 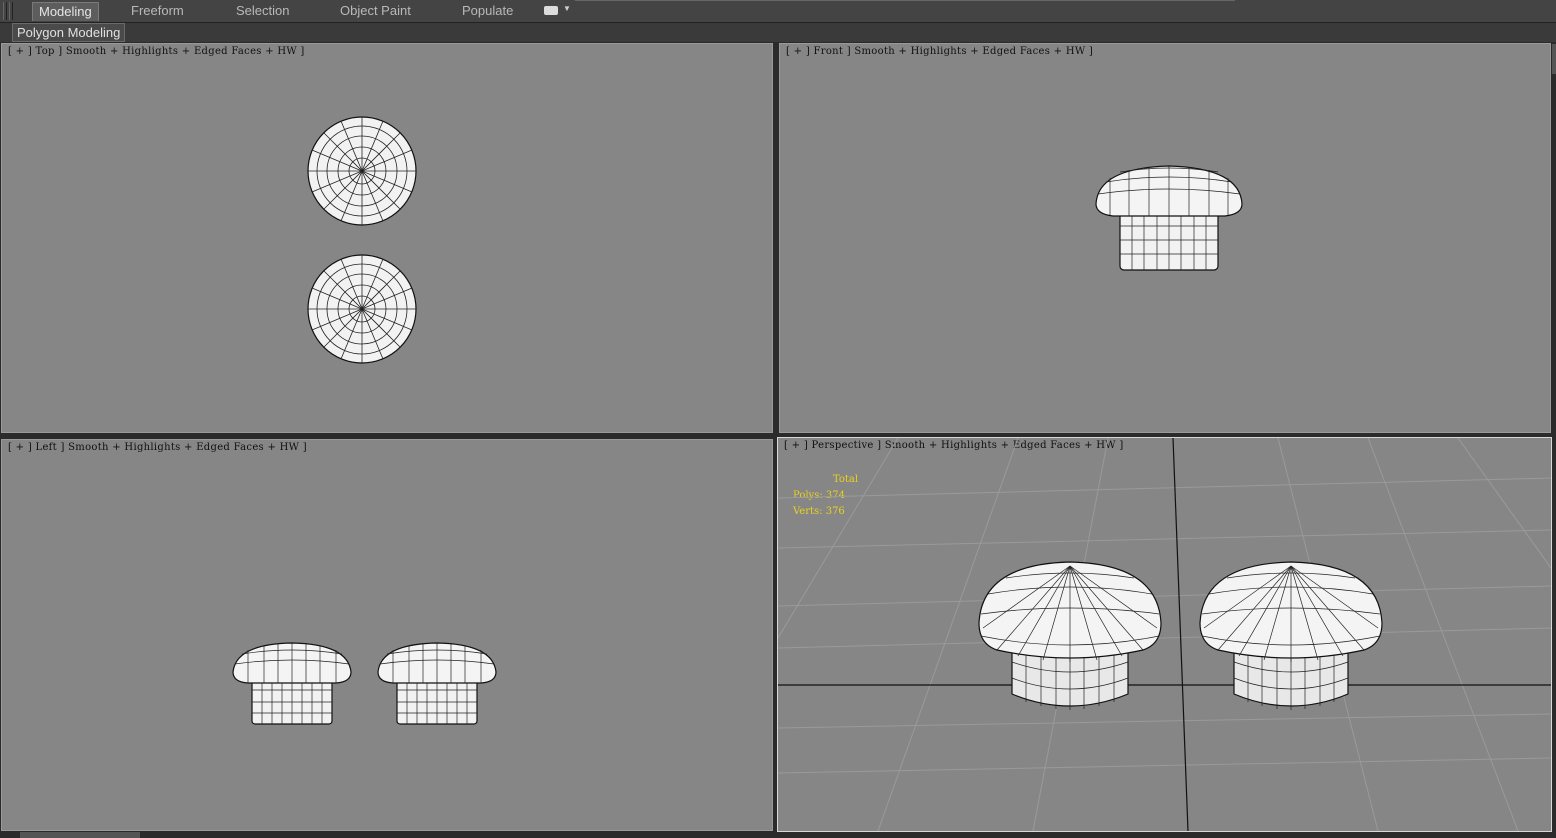 What do you see at coordinates (262, 11) in the screenshot?
I see `tab-selection: Selection` at bounding box center [262, 11].